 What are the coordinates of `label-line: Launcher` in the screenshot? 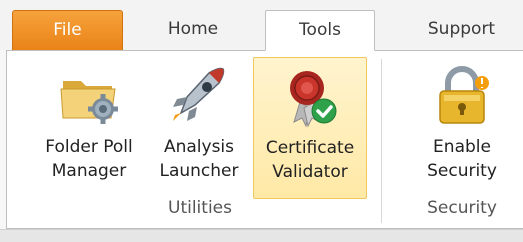 It's located at (199, 171).